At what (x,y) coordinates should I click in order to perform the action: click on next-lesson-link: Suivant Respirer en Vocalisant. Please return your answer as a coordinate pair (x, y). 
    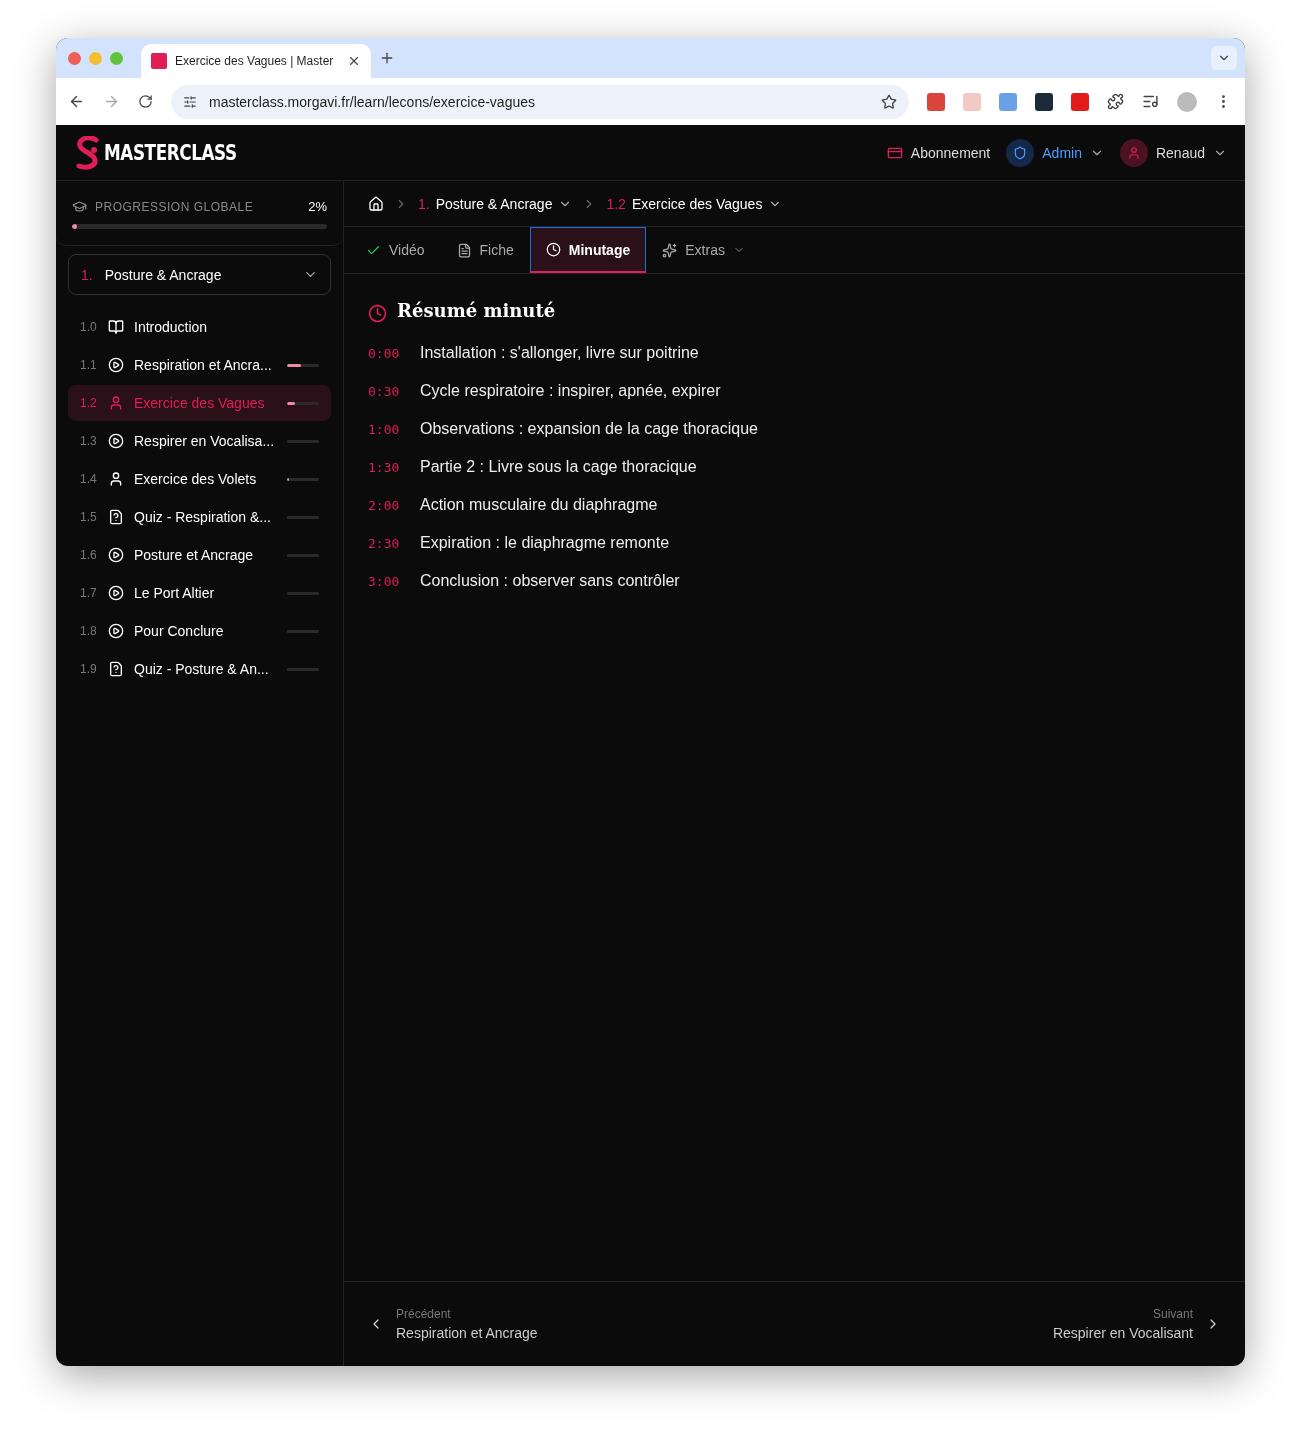
    Looking at the image, I should click on (1136, 1324).